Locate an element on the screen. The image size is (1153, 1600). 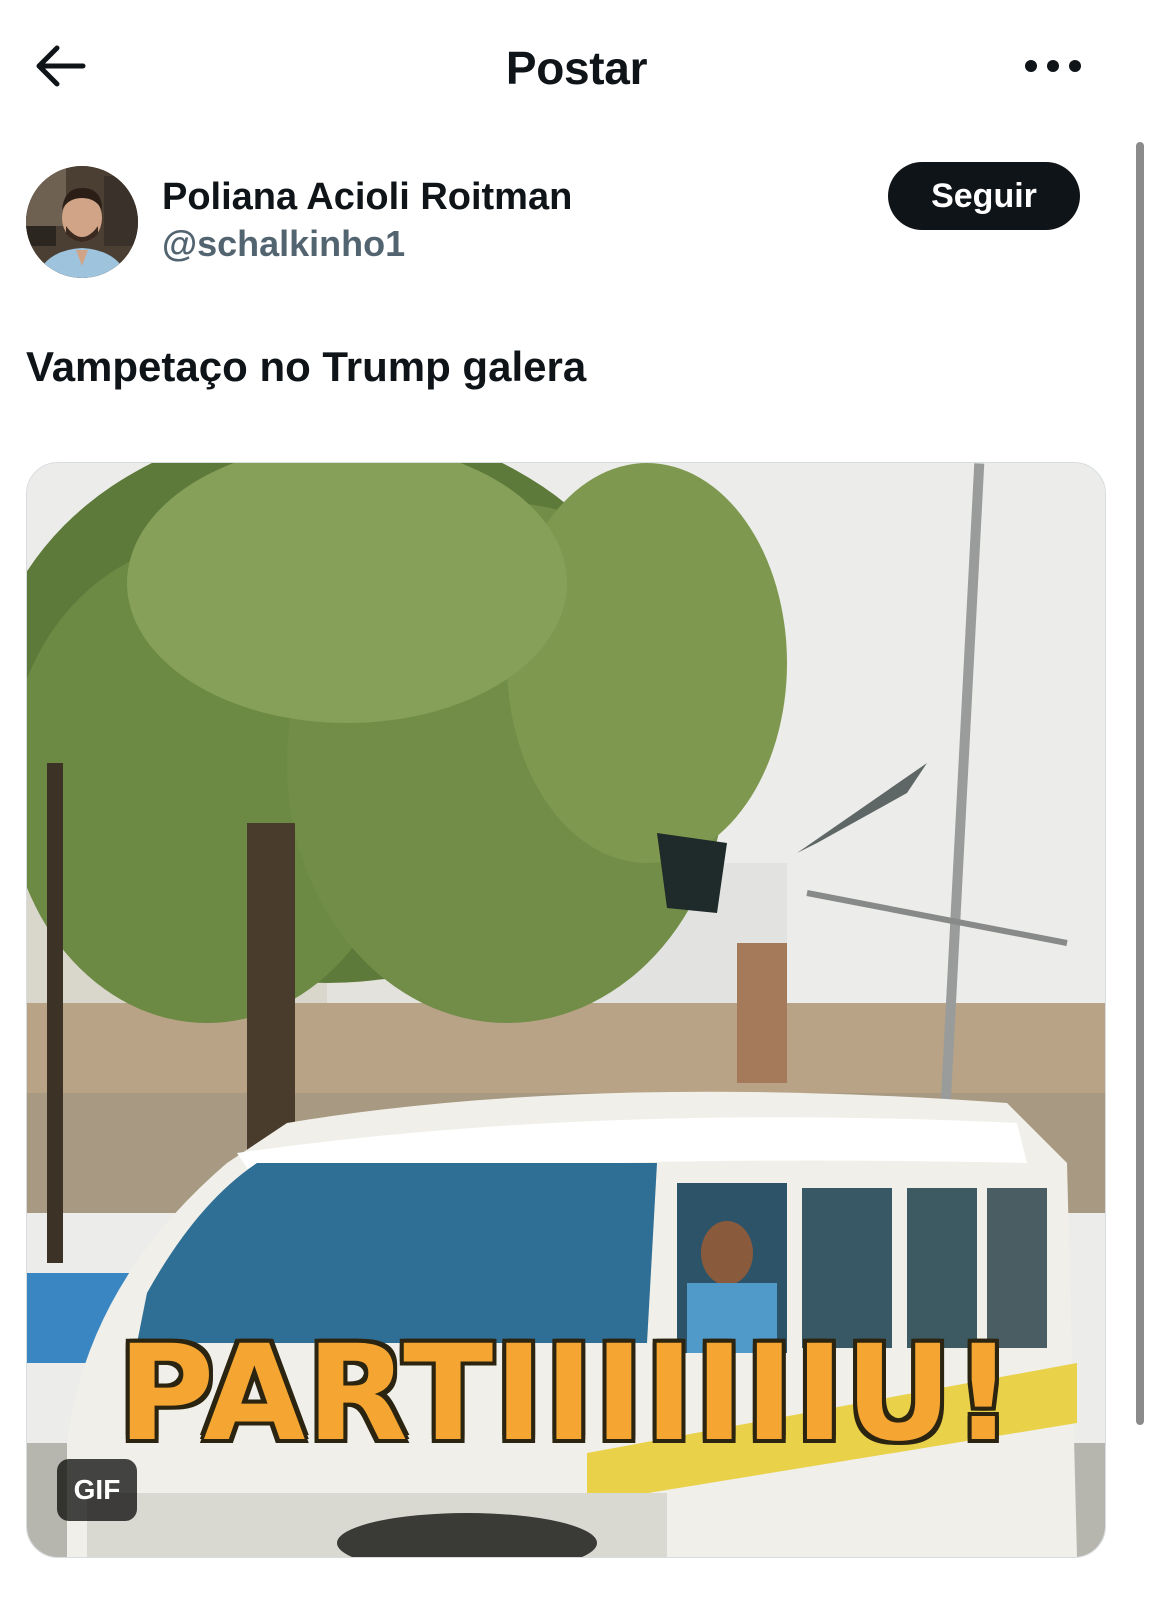
more-horizontal-icon is located at coordinates (1053, 68).